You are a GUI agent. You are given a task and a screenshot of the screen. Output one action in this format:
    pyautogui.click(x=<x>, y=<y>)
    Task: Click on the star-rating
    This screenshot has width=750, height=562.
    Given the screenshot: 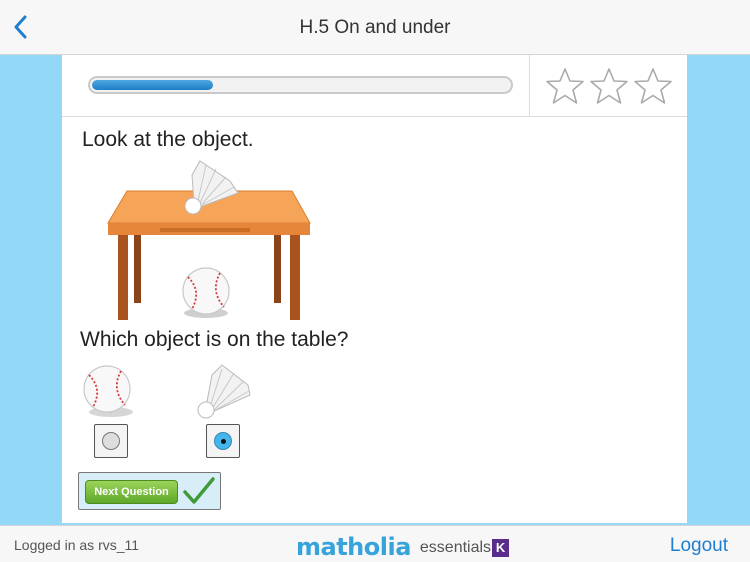 What is the action you would take?
    pyautogui.click(x=608, y=86)
    